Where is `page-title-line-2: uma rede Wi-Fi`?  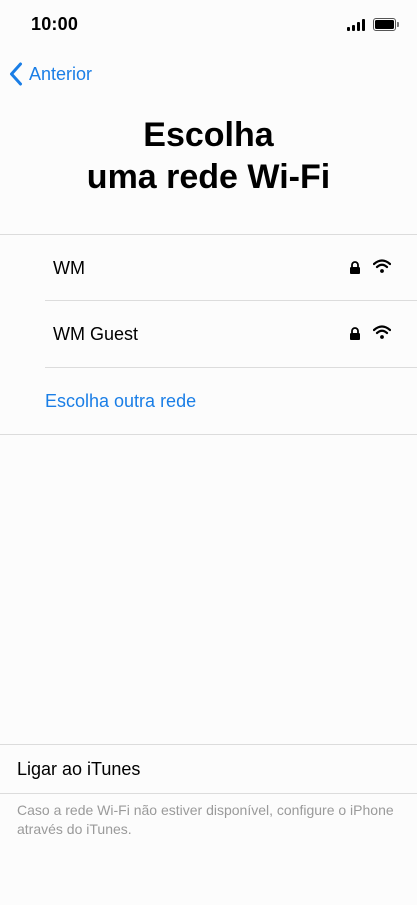 page-title-line-2: uma rede Wi-Fi is located at coordinates (208, 177).